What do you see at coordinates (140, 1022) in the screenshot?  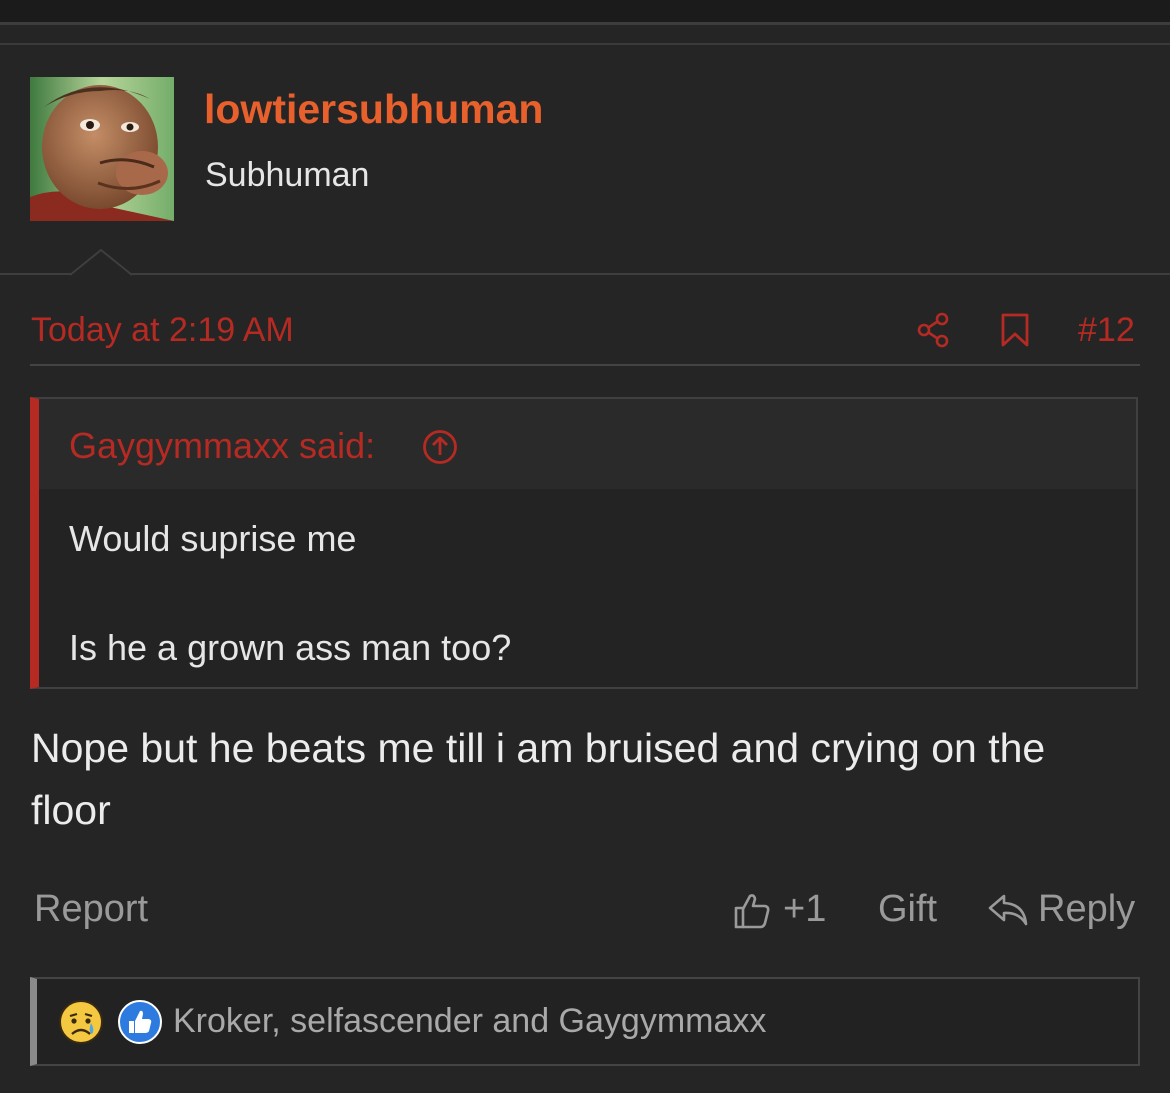 I see `like-reaction-icon` at bounding box center [140, 1022].